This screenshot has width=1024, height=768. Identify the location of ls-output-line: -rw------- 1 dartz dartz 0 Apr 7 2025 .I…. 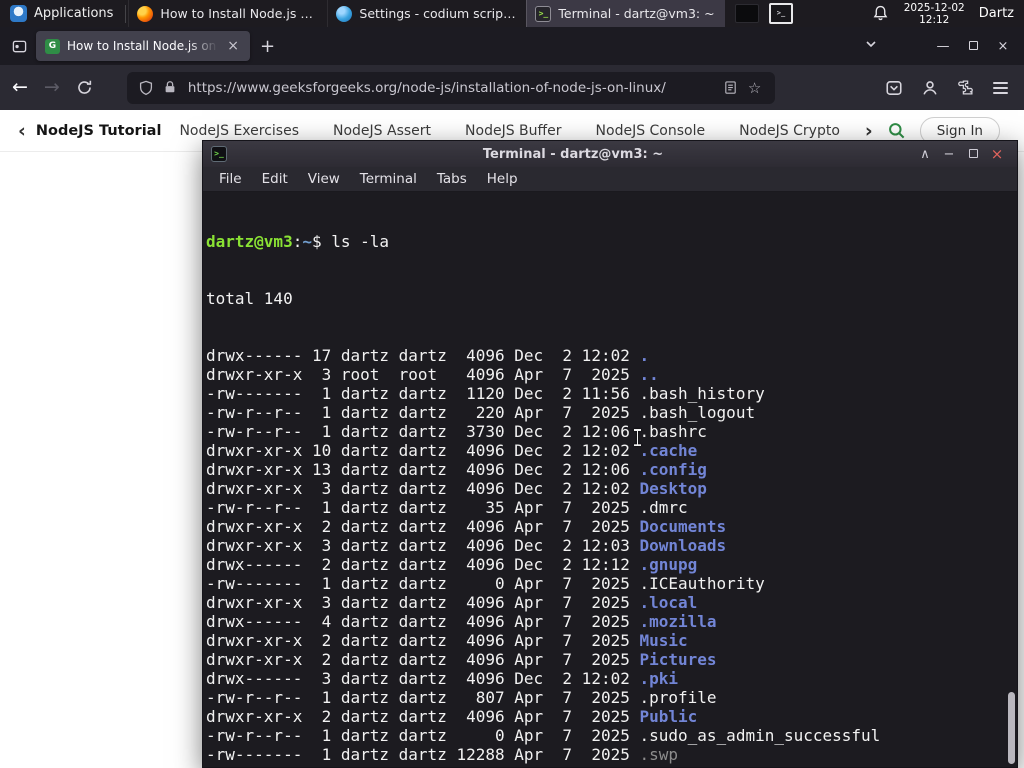
(485, 583).